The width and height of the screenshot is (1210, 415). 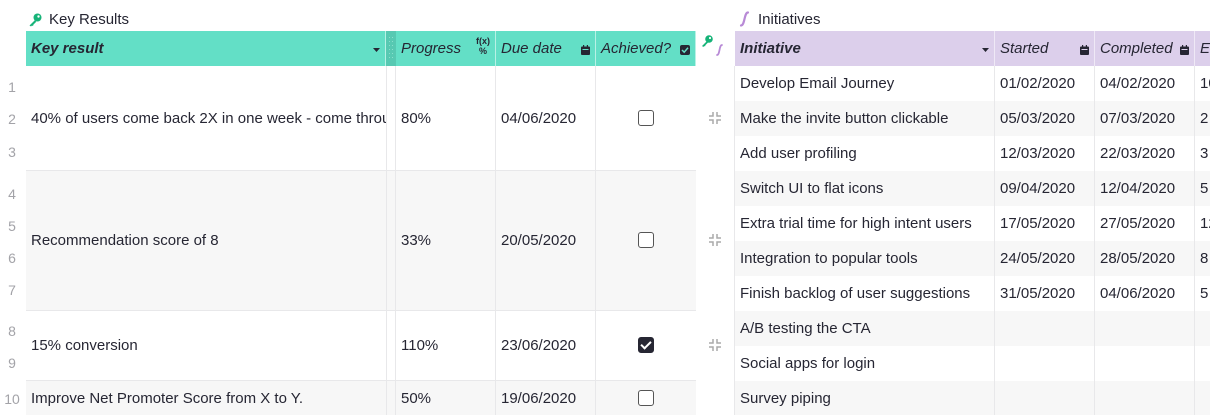 I want to click on cell-extra: 10, so click(x=1202, y=83).